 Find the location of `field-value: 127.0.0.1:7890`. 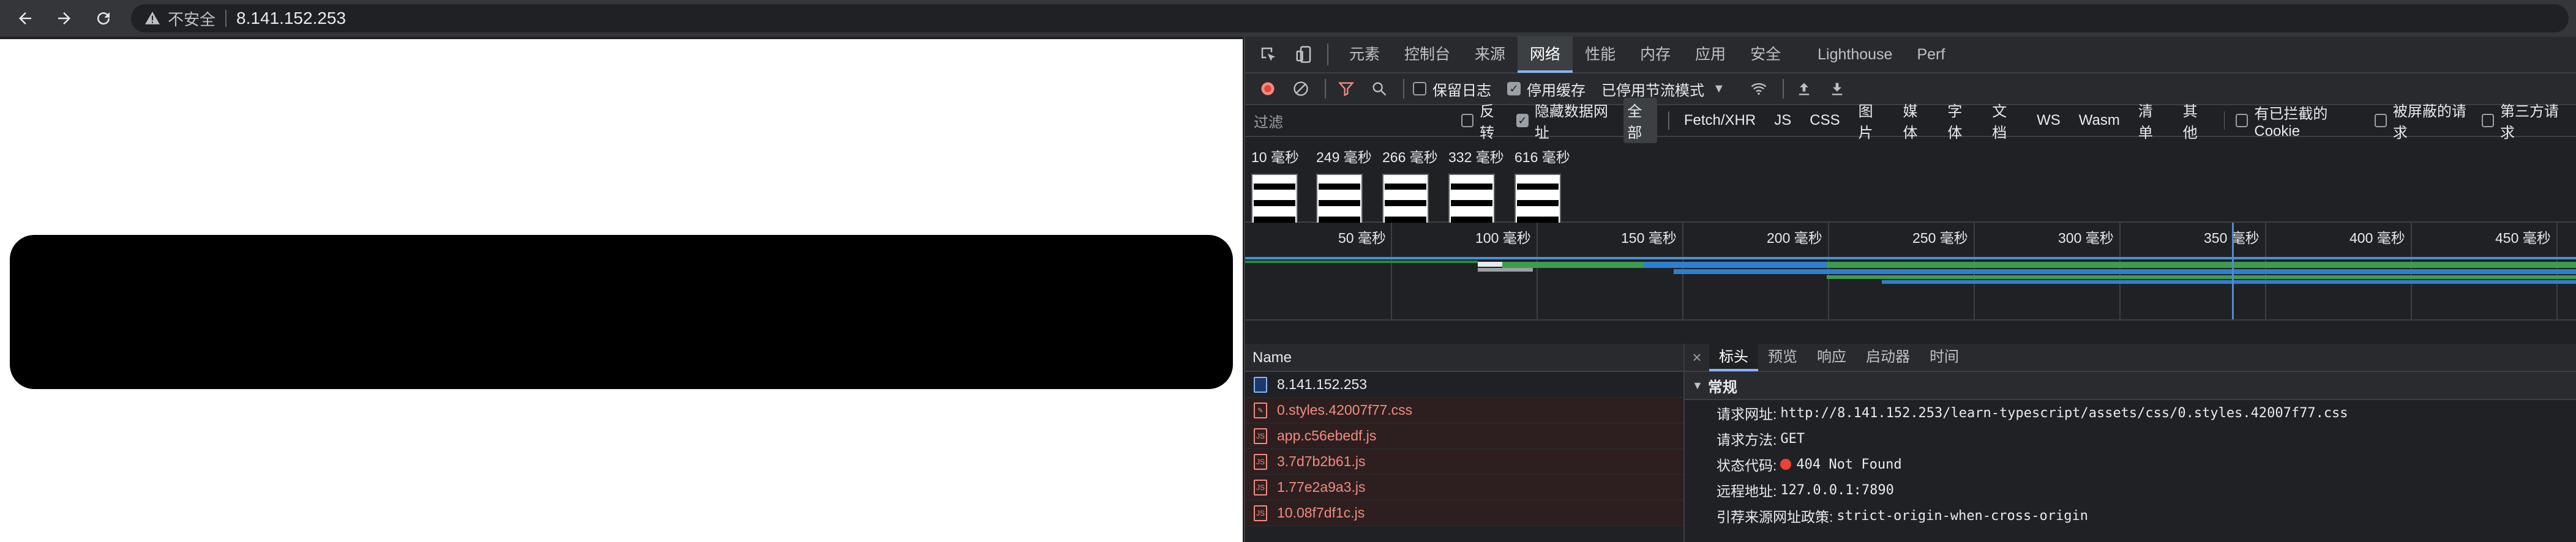

field-value: 127.0.0.1:7890 is located at coordinates (1837, 490).